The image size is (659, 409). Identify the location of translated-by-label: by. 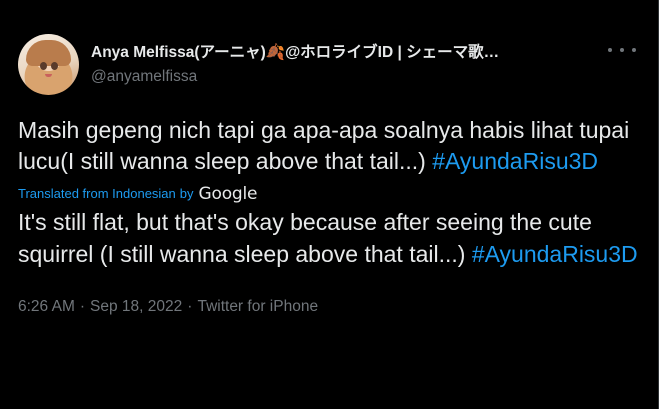
(186, 193).